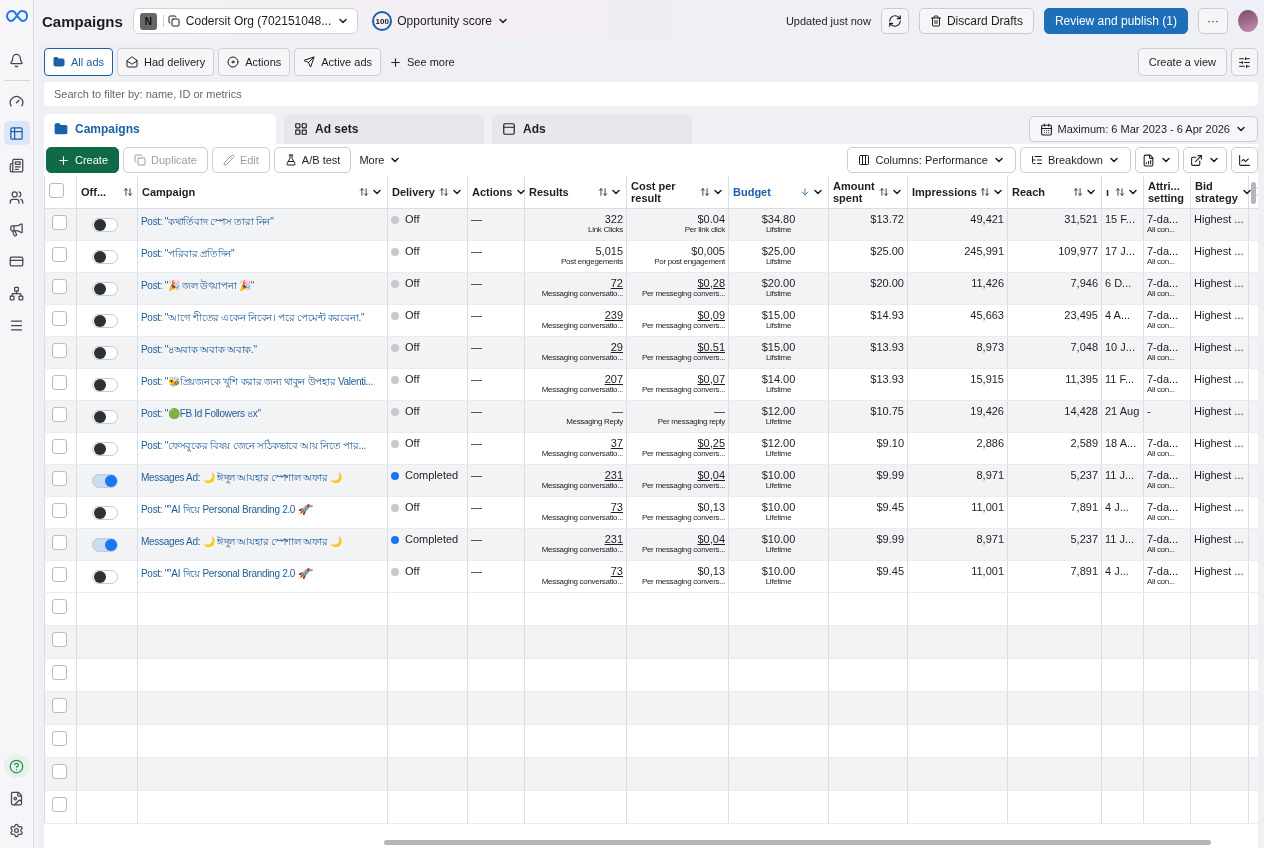 This screenshot has width=1264, height=848. What do you see at coordinates (1075, 160) in the screenshot?
I see `breakdown-dropdown: Breakdown` at bounding box center [1075, 160].